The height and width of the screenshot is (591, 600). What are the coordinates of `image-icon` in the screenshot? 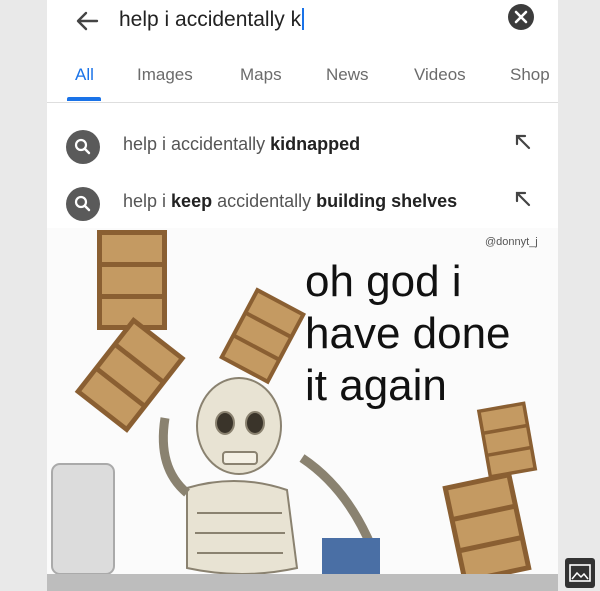 It's located at (580, 573).